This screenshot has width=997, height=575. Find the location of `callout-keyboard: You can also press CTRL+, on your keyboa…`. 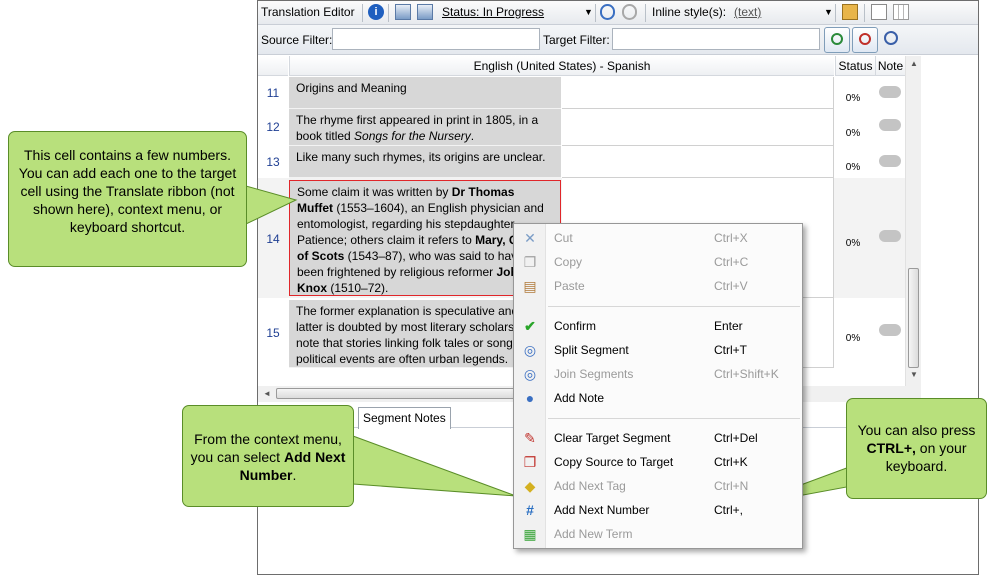

callout-keyboard: You can also press CTRL+, on your keyboa… is located at coordinates (916, 448).